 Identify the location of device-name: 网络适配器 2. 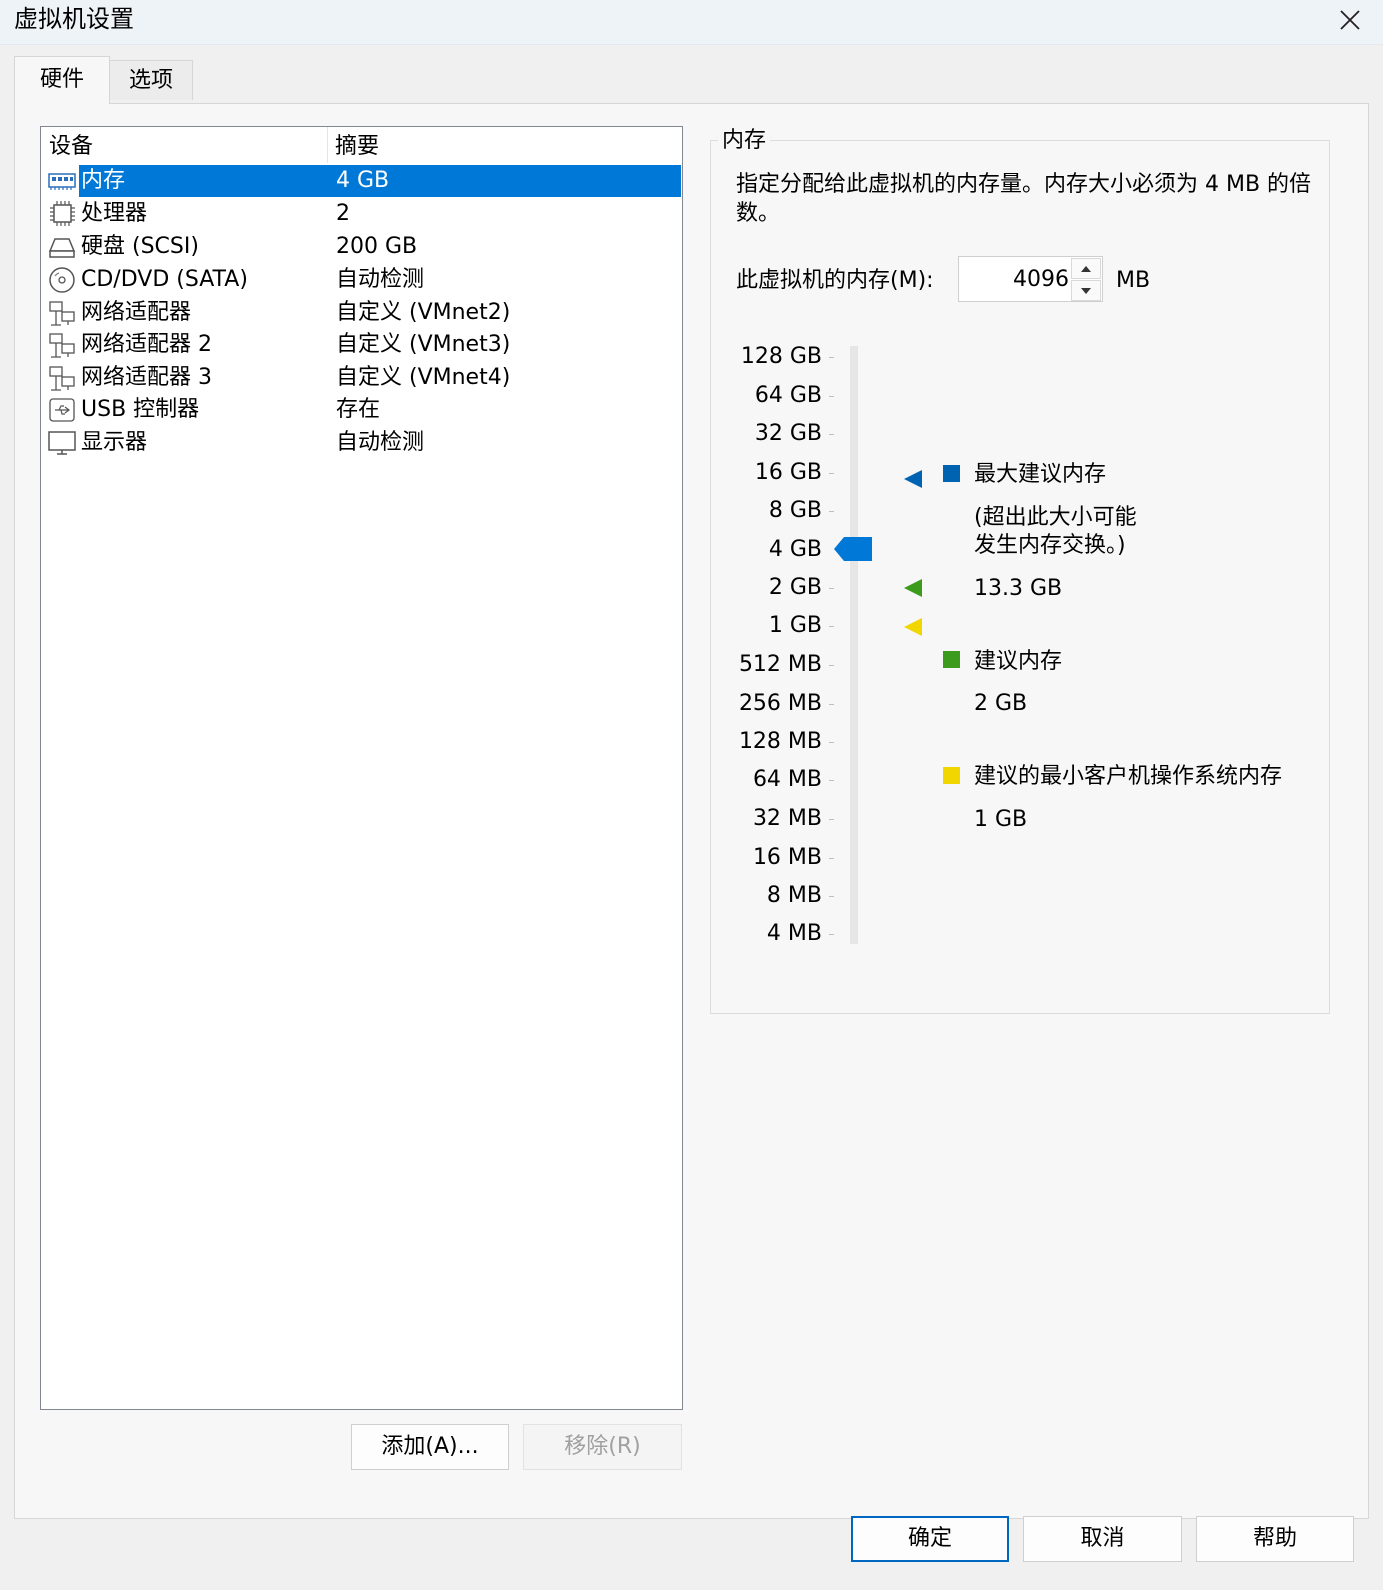
(146, 344).